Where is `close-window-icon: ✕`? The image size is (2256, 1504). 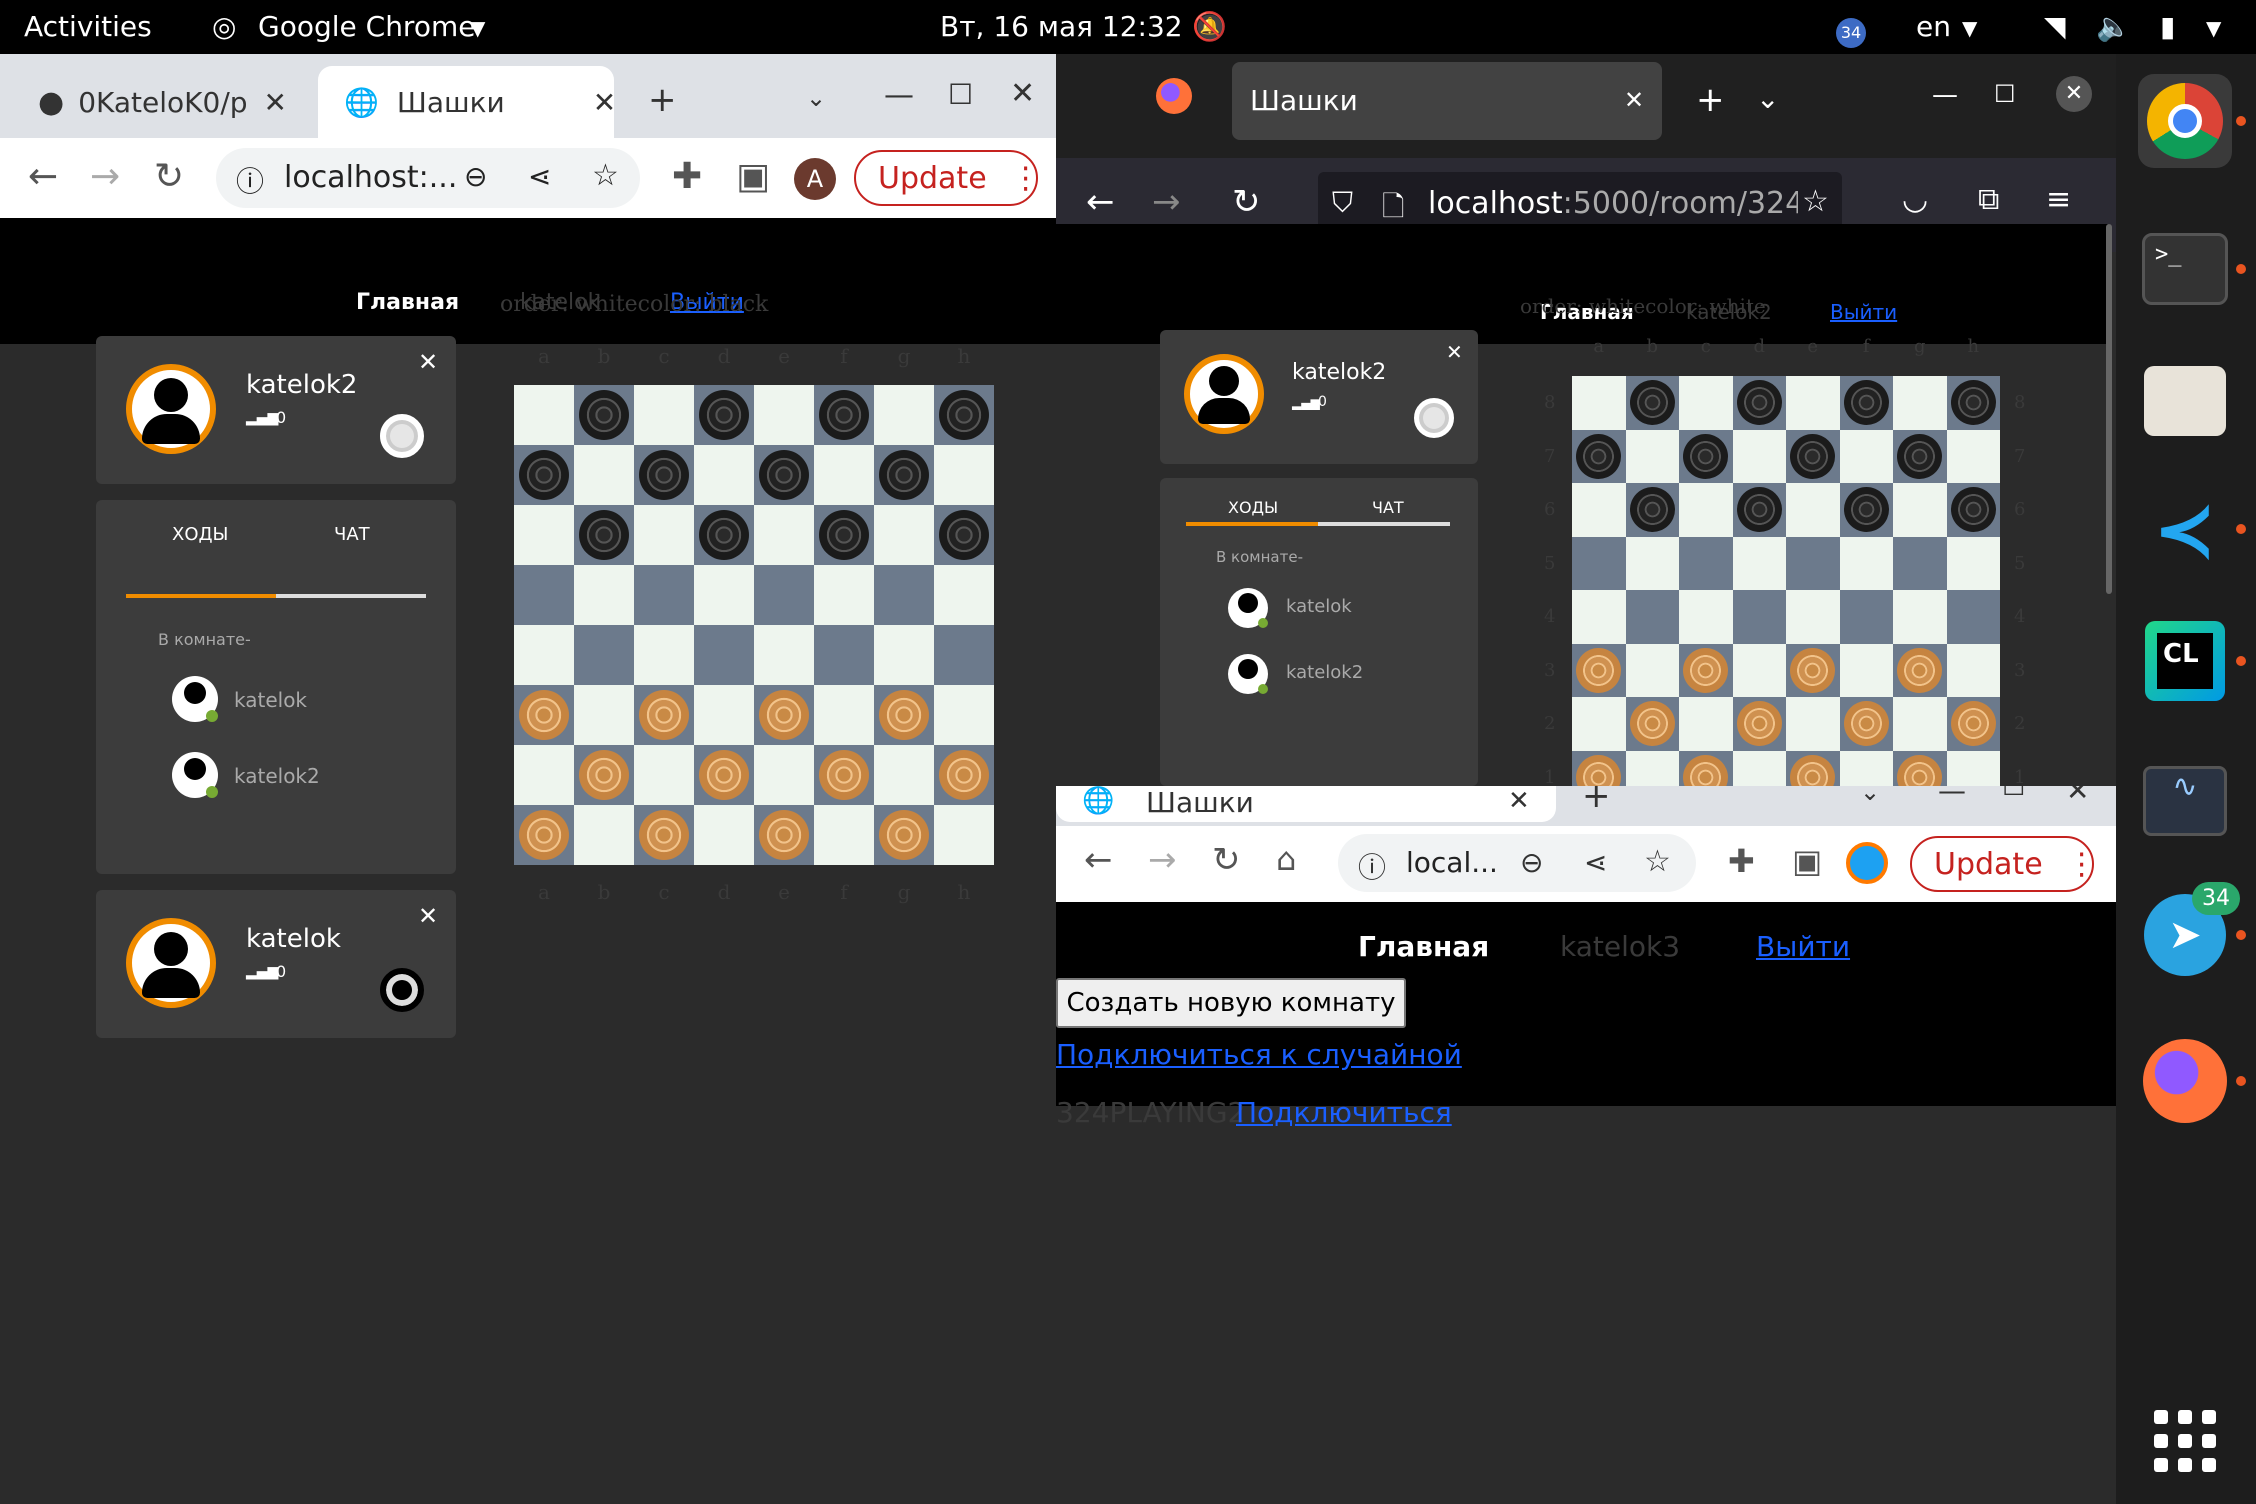 close-window-icon: ✕ is located at coordinates (1022, 93).